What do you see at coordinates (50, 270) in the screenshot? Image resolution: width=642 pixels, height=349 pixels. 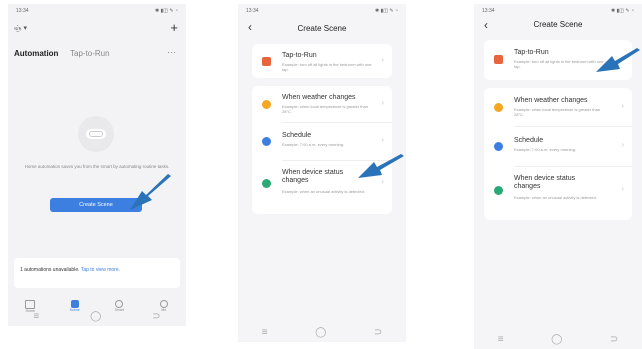 I see `banner-text: 1 automations unavailable.` at bounding box center [50, 270].